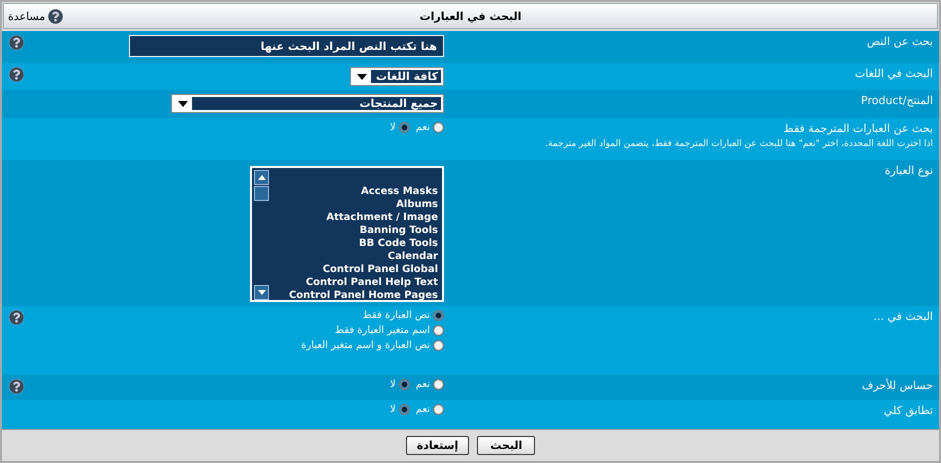 This screenshot has width=941, height=463. Describe the element at coordinates (471, 16) in the screenshot. I see `window-title: البحث في العبارات` at that location.